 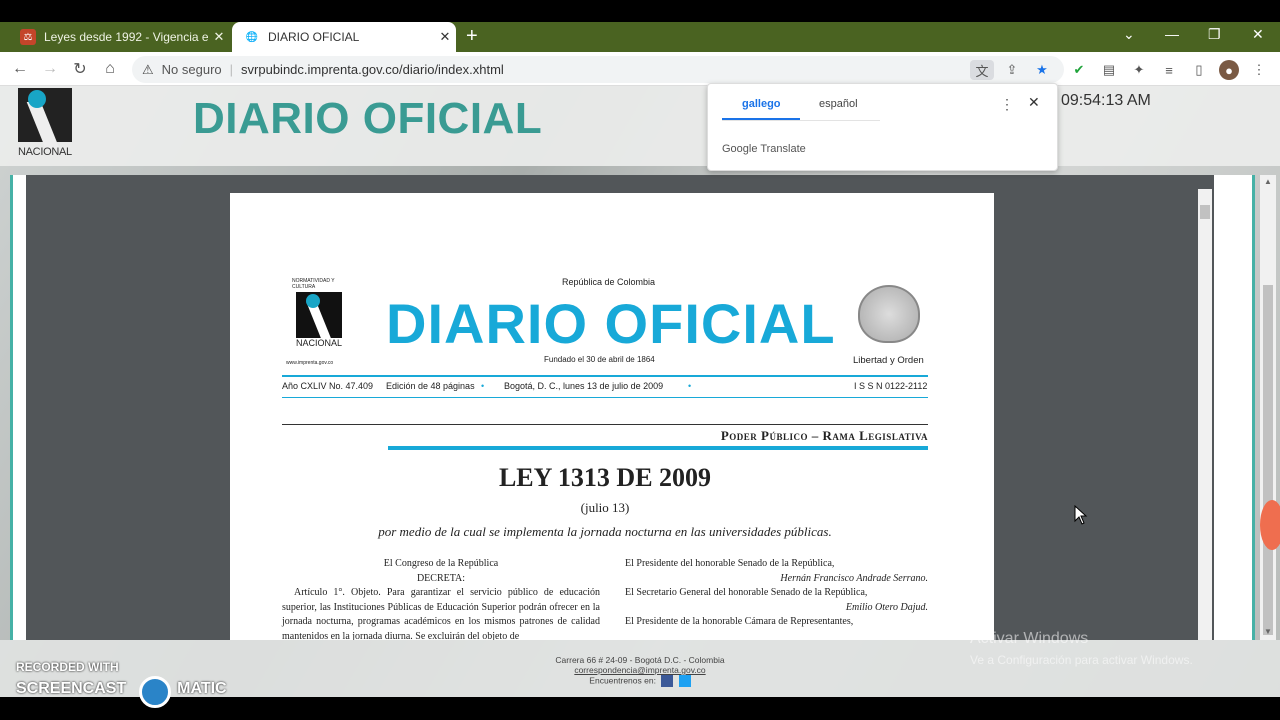 I want to click on translate-tab-espanol: español, so click(x=838, y=104).